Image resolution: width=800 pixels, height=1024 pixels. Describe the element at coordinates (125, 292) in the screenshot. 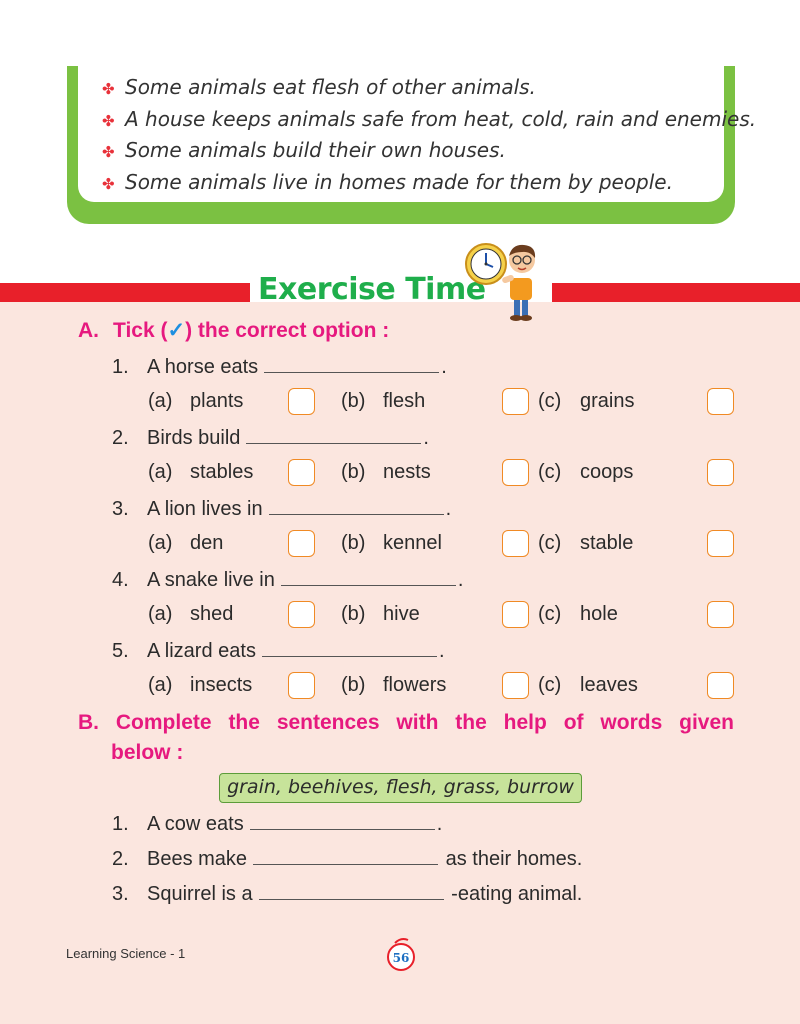

I see `header-band-left` at that location.